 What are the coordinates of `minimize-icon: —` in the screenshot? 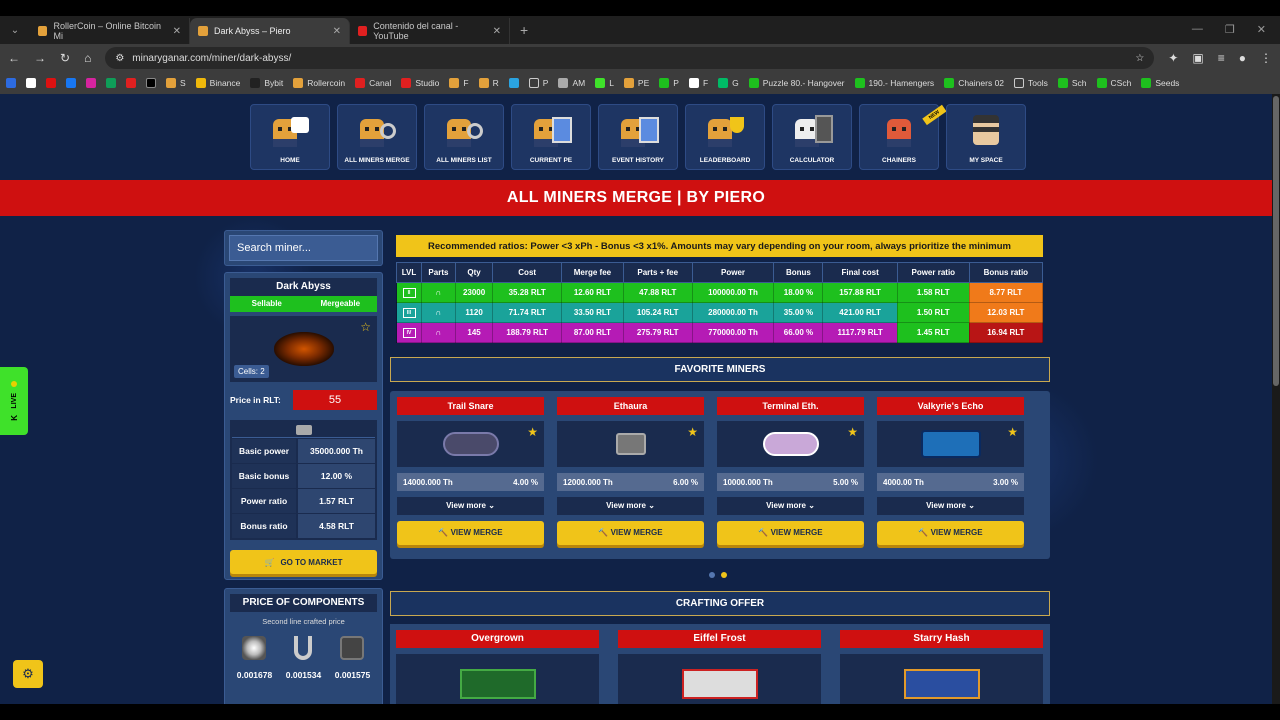 It's located at (1197, 29).